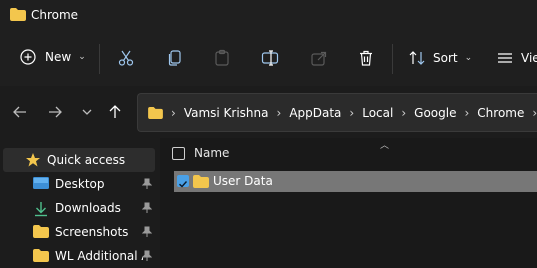 Image resolution: width=537 pixels, height=268 pixels. I want to click on sidebar-item-desktop: Desktop, so click(79, 184).